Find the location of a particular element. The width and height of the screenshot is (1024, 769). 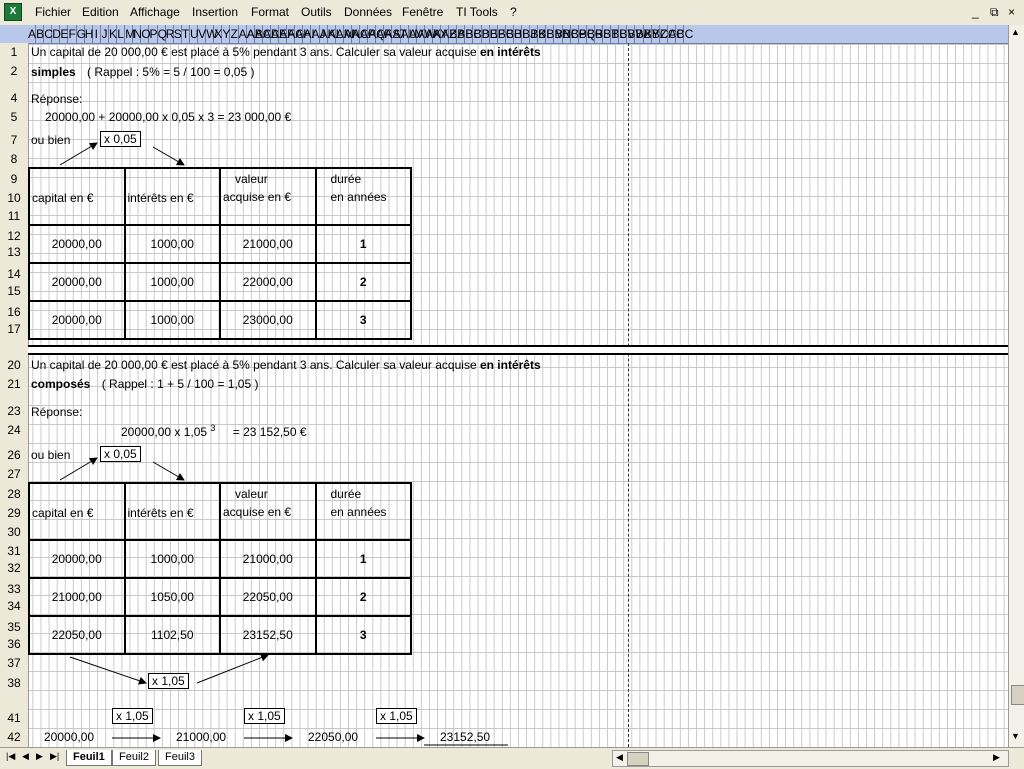

scroll-up-icon: ▲ is located at coordinates (1015, 32).